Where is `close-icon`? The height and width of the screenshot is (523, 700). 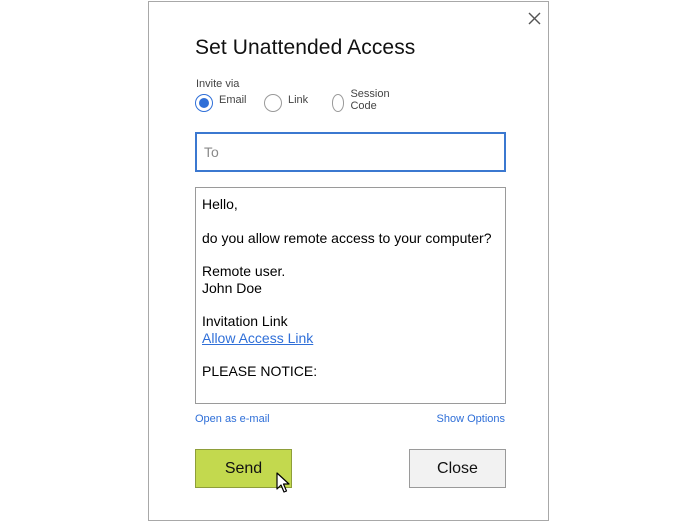
close-icon is located at coordinates (534, 18).